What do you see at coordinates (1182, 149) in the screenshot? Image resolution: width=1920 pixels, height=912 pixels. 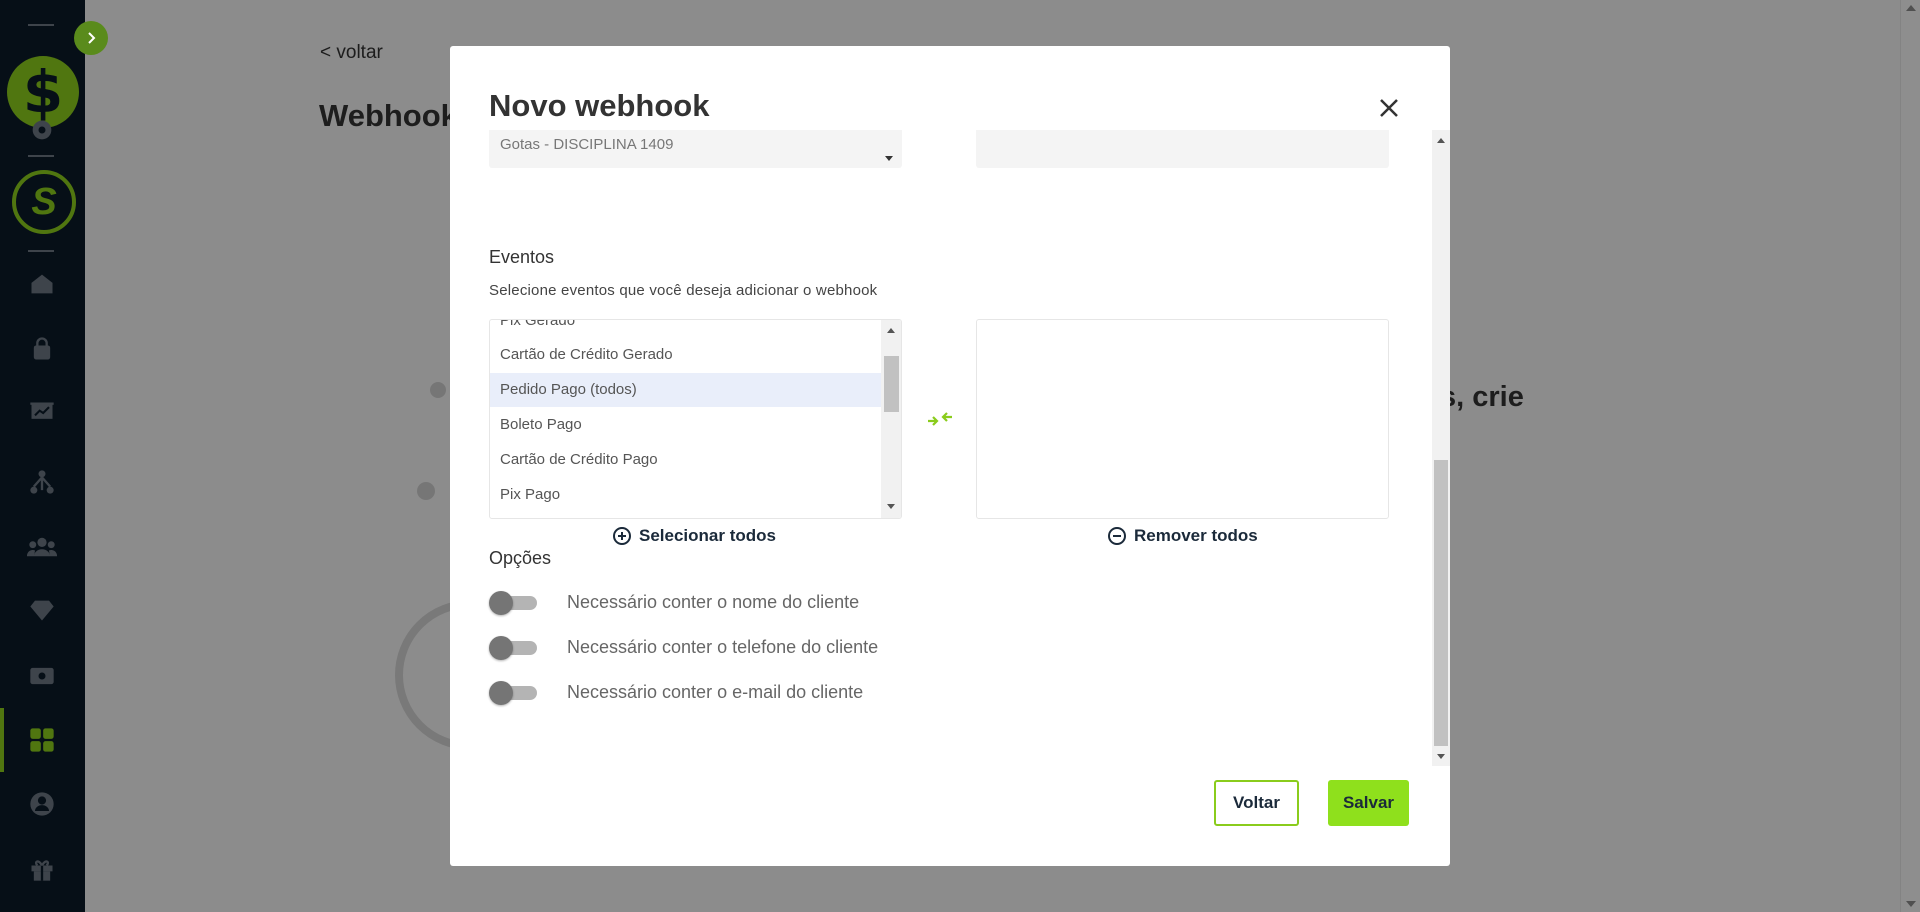 I see `webhook-url-field` at bounding box center [1182, 149].